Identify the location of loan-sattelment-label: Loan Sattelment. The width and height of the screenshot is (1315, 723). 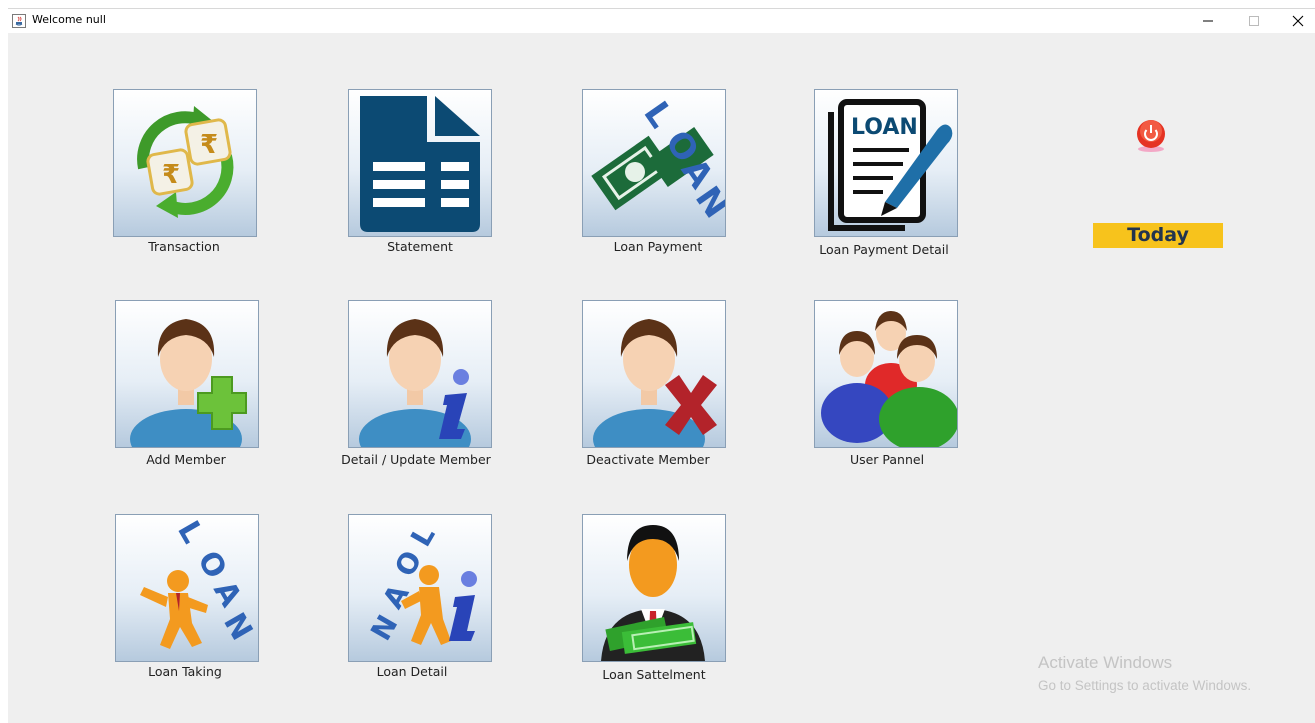
(654, 674).